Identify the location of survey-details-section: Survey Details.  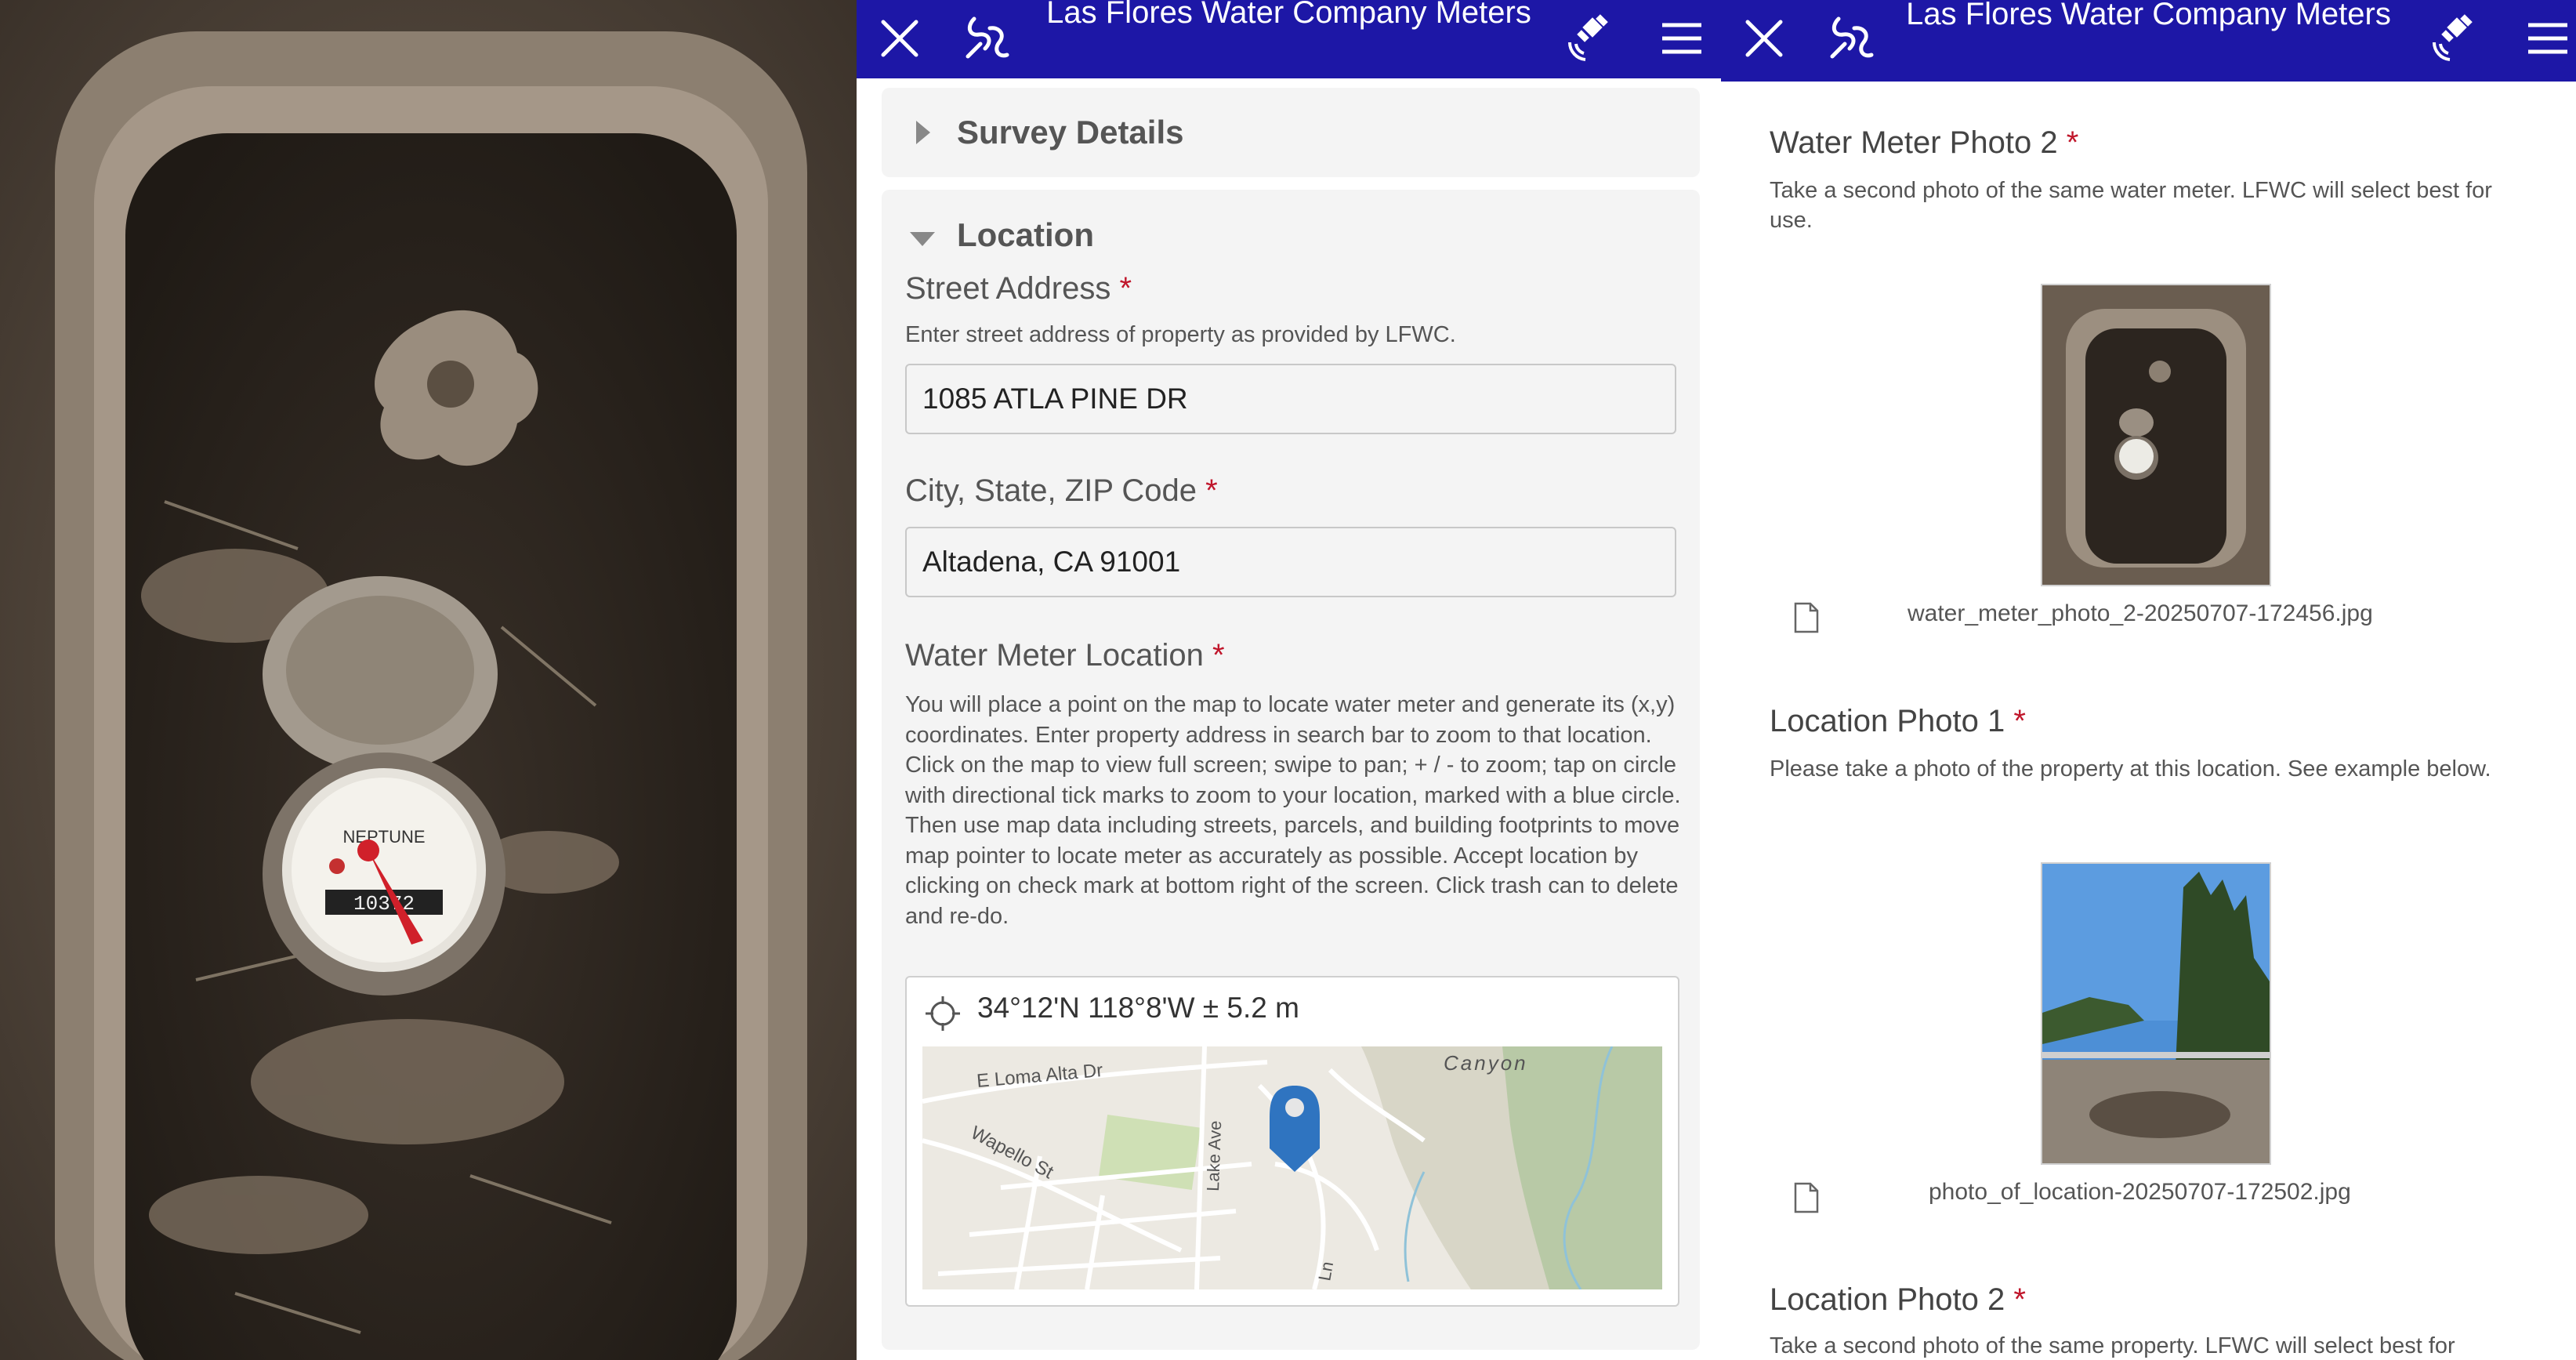
(1291, 132).